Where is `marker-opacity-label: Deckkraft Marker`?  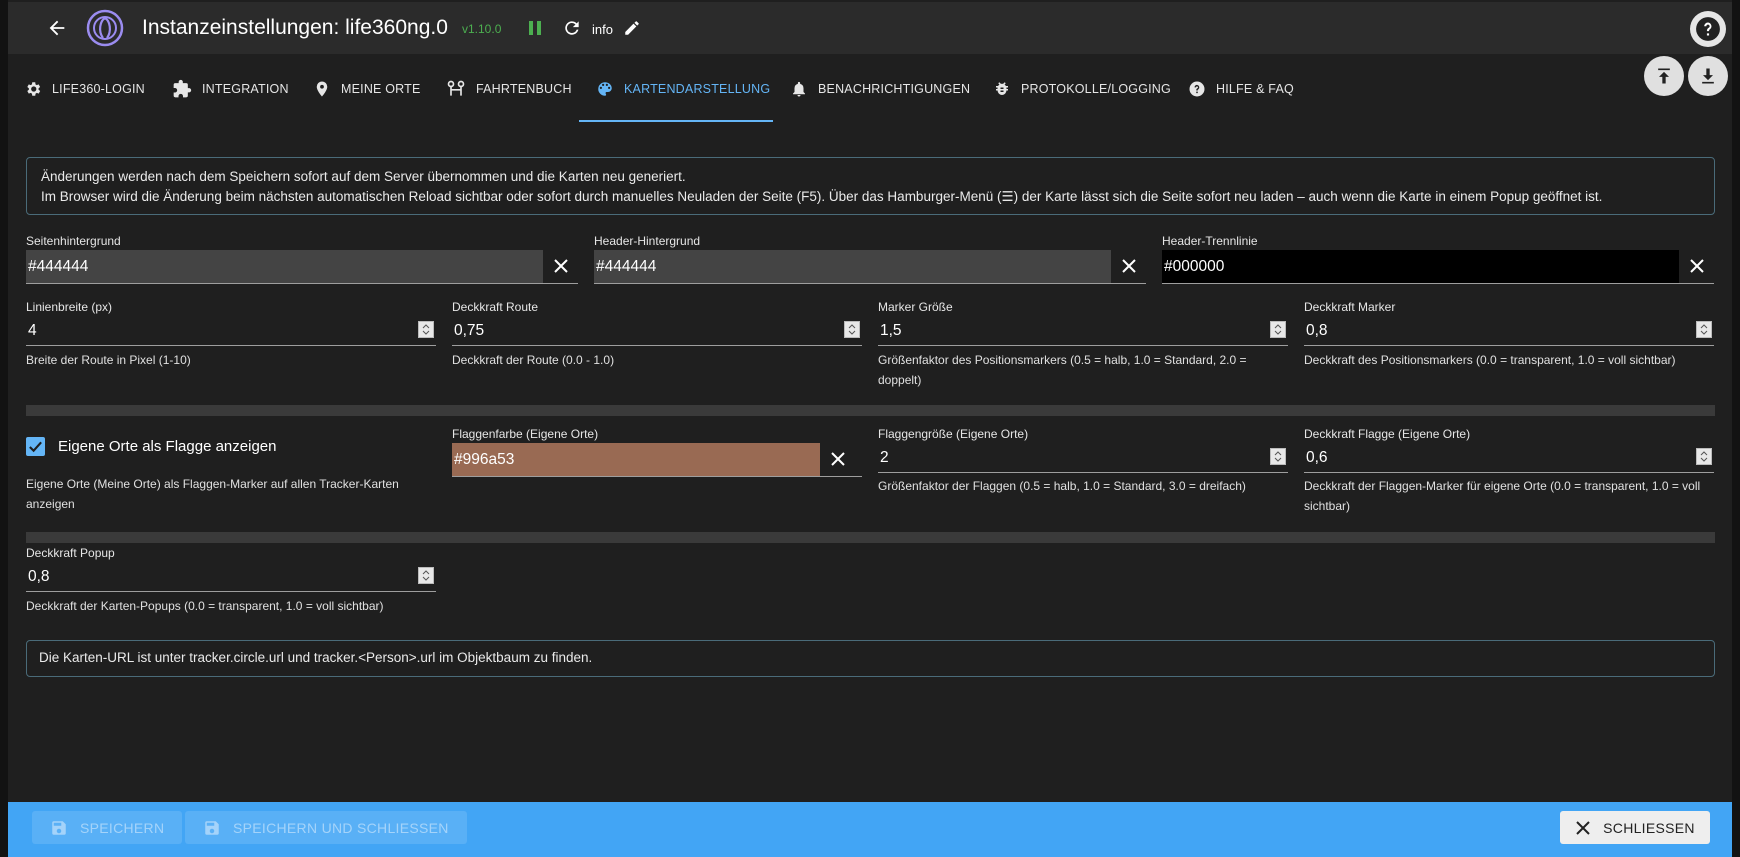
marker-opacity-label: Deckkraft Marker is located at coordinates (1350, 307).